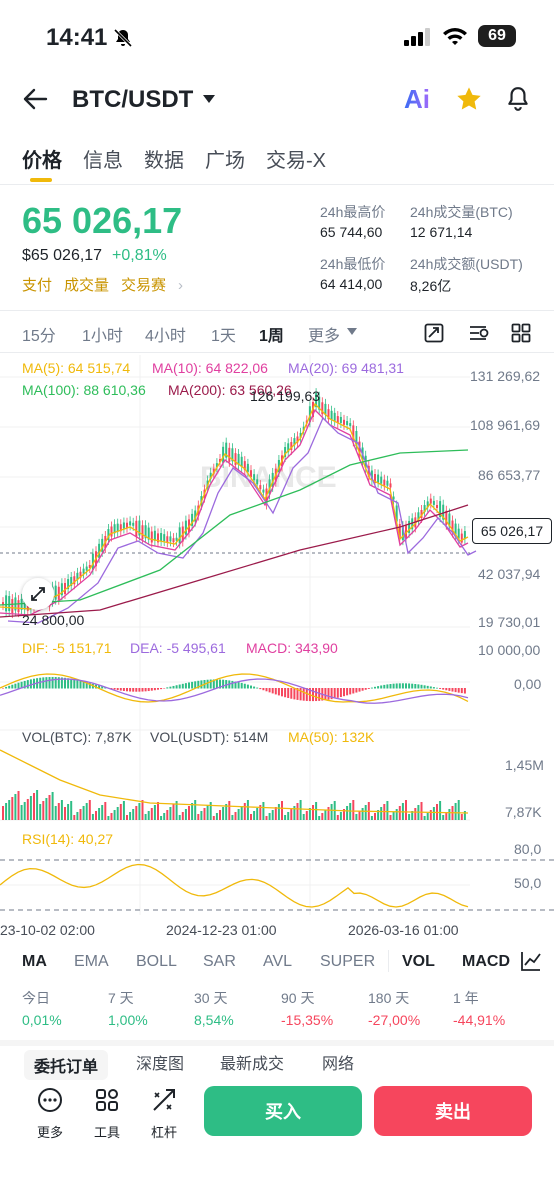 The image size is (554, 1199). What do you see at coordinates (466, 998) in the screenshot?
I see `performance-label: 1 年` at bounding box center [466, 998].